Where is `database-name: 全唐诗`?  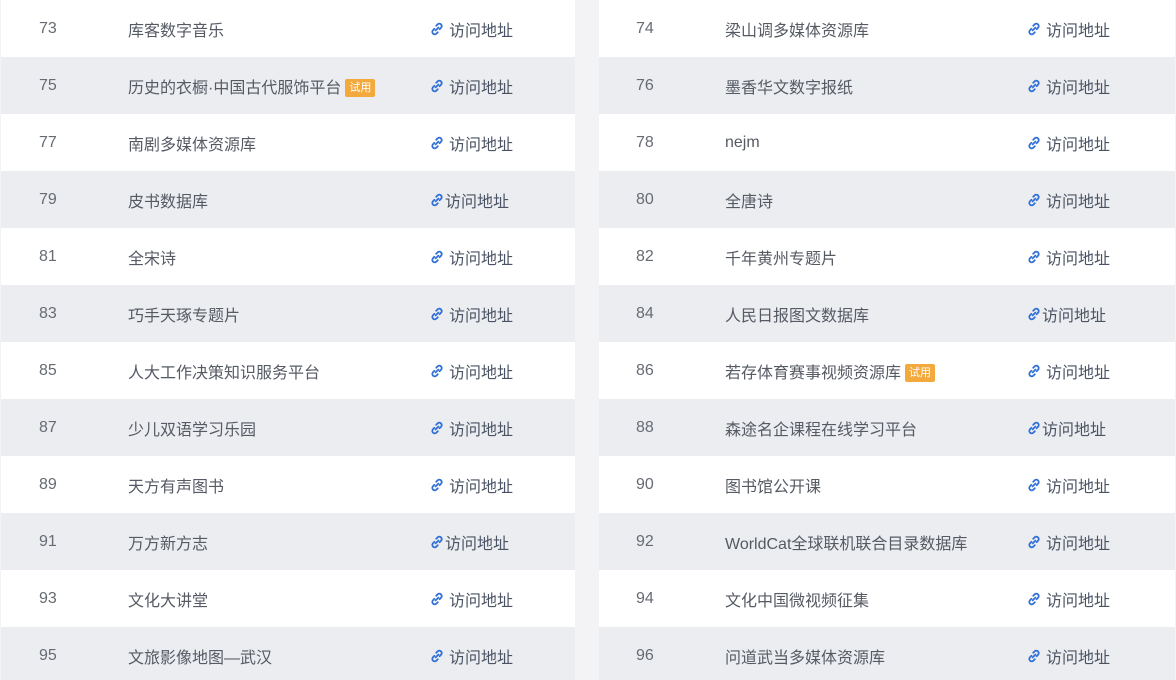 database-name: 全唐诗 is located at coordinates (749, 200).